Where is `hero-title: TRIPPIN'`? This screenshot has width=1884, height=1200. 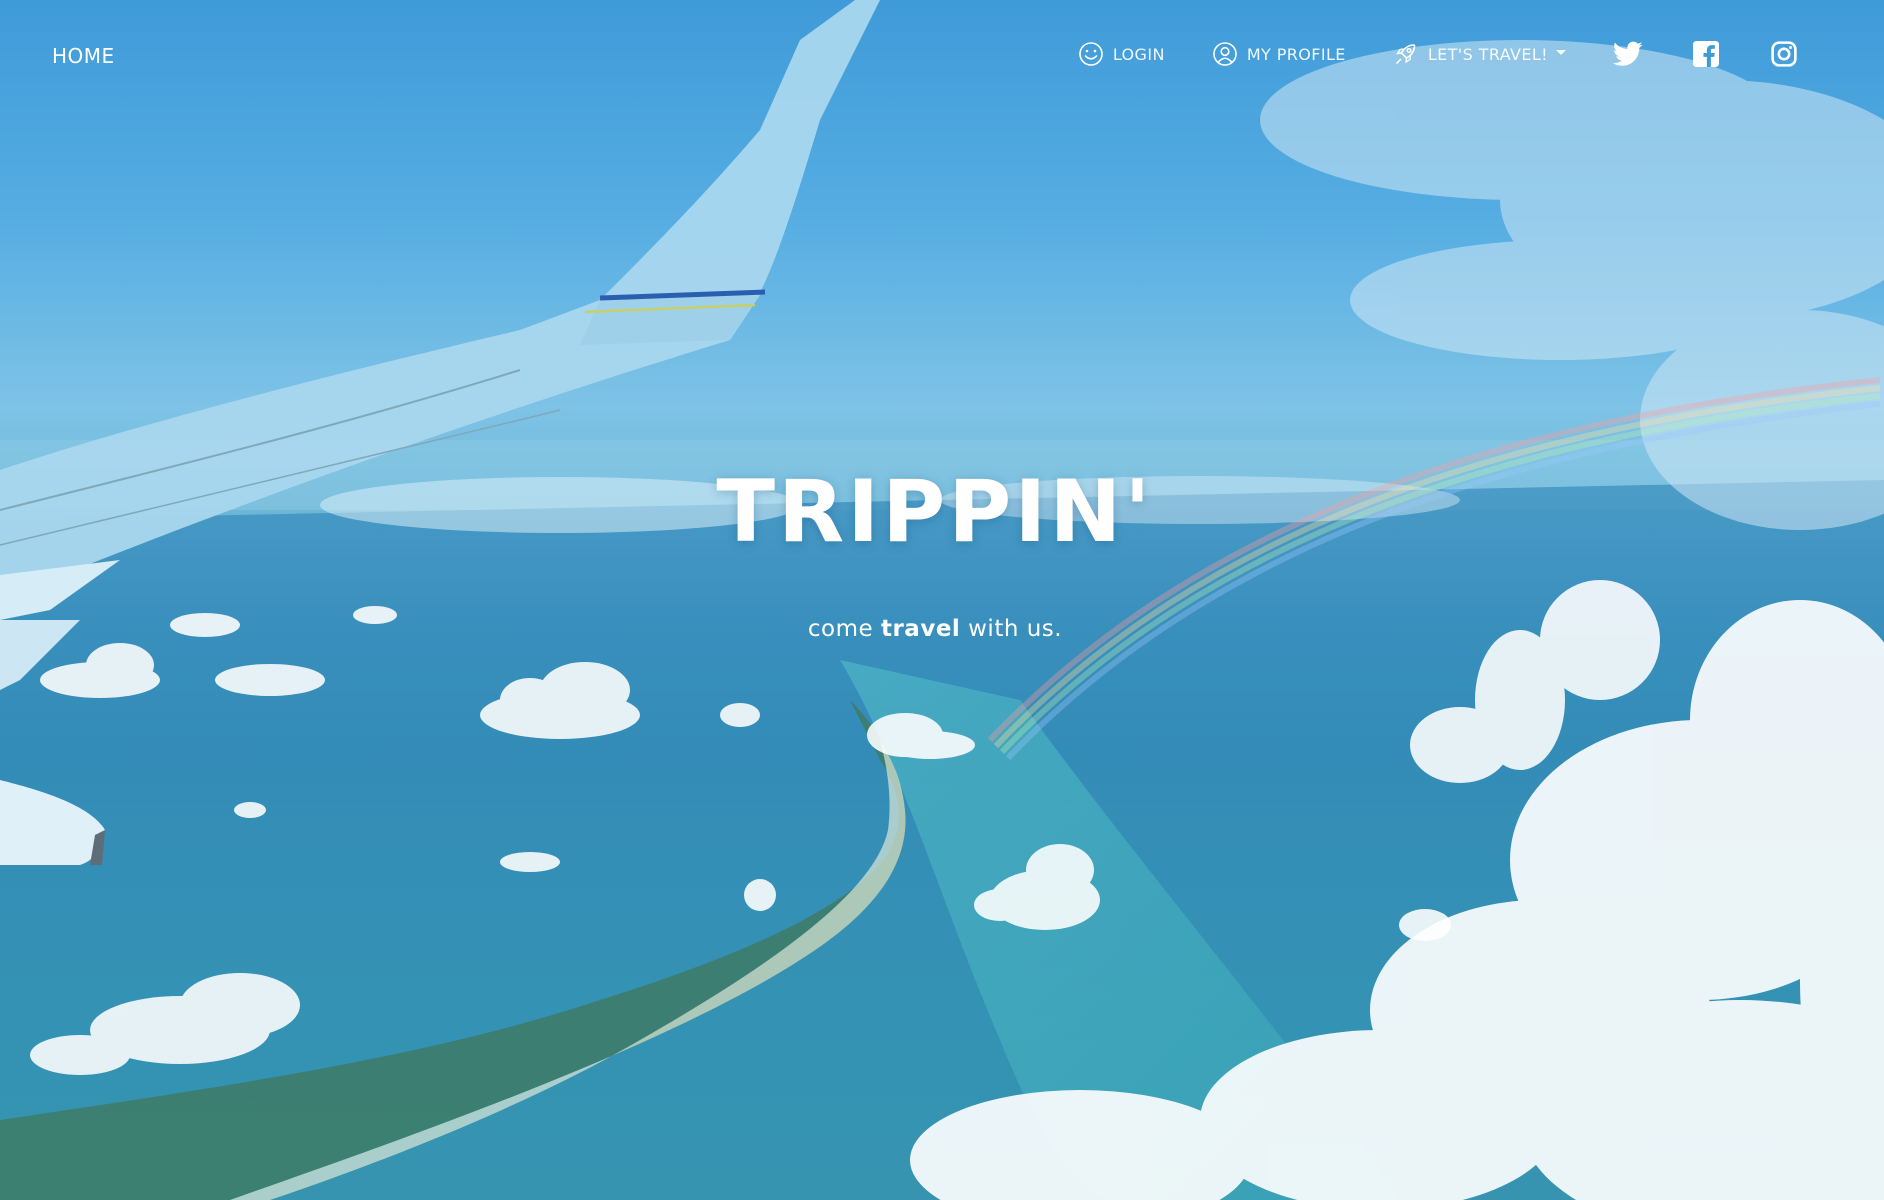
hero-title: TRIPPIN' is located at coordinates (935, 512).